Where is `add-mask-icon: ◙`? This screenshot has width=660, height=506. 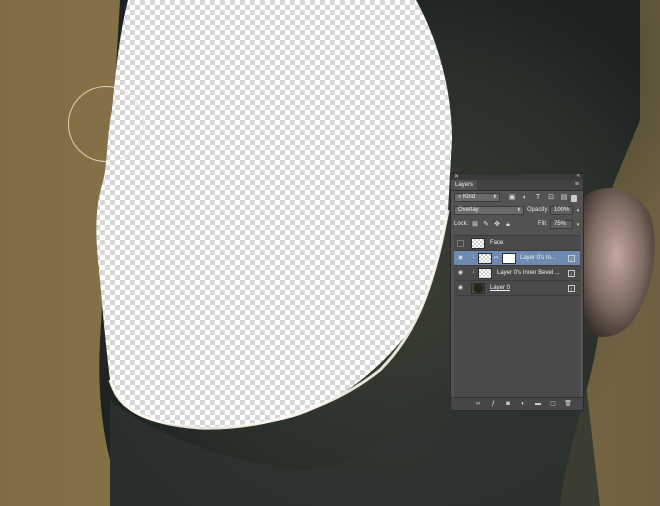 add-mask-icon: ◙ is located at coordinates (508, 404).